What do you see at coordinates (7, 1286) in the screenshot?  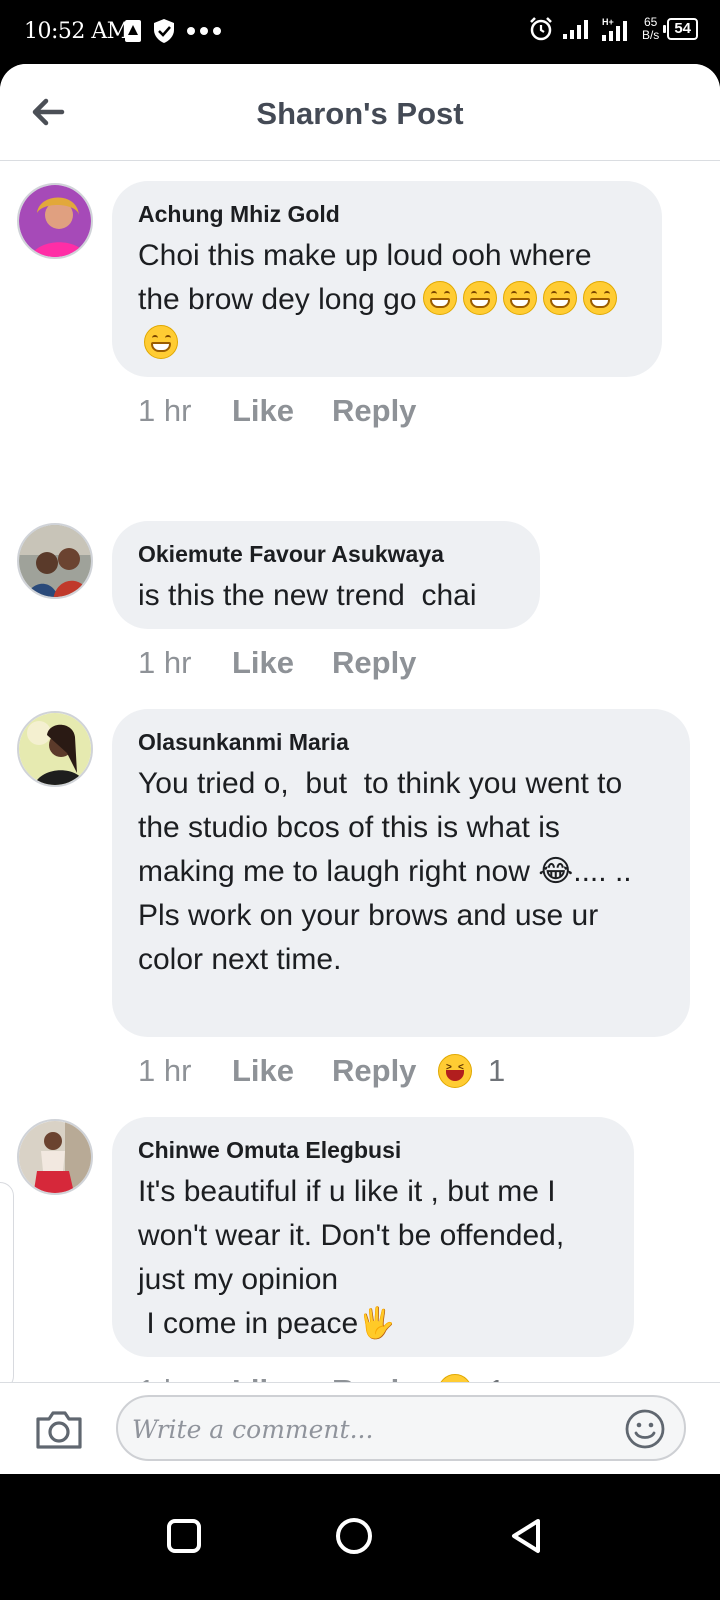 I see `side-panel-handle` at bounding box center [7, 1286].